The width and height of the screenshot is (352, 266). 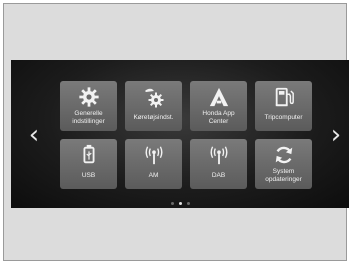 I want to click on tile-vehicle-settings: Køretøjsindst., so click(x=153, y=106).